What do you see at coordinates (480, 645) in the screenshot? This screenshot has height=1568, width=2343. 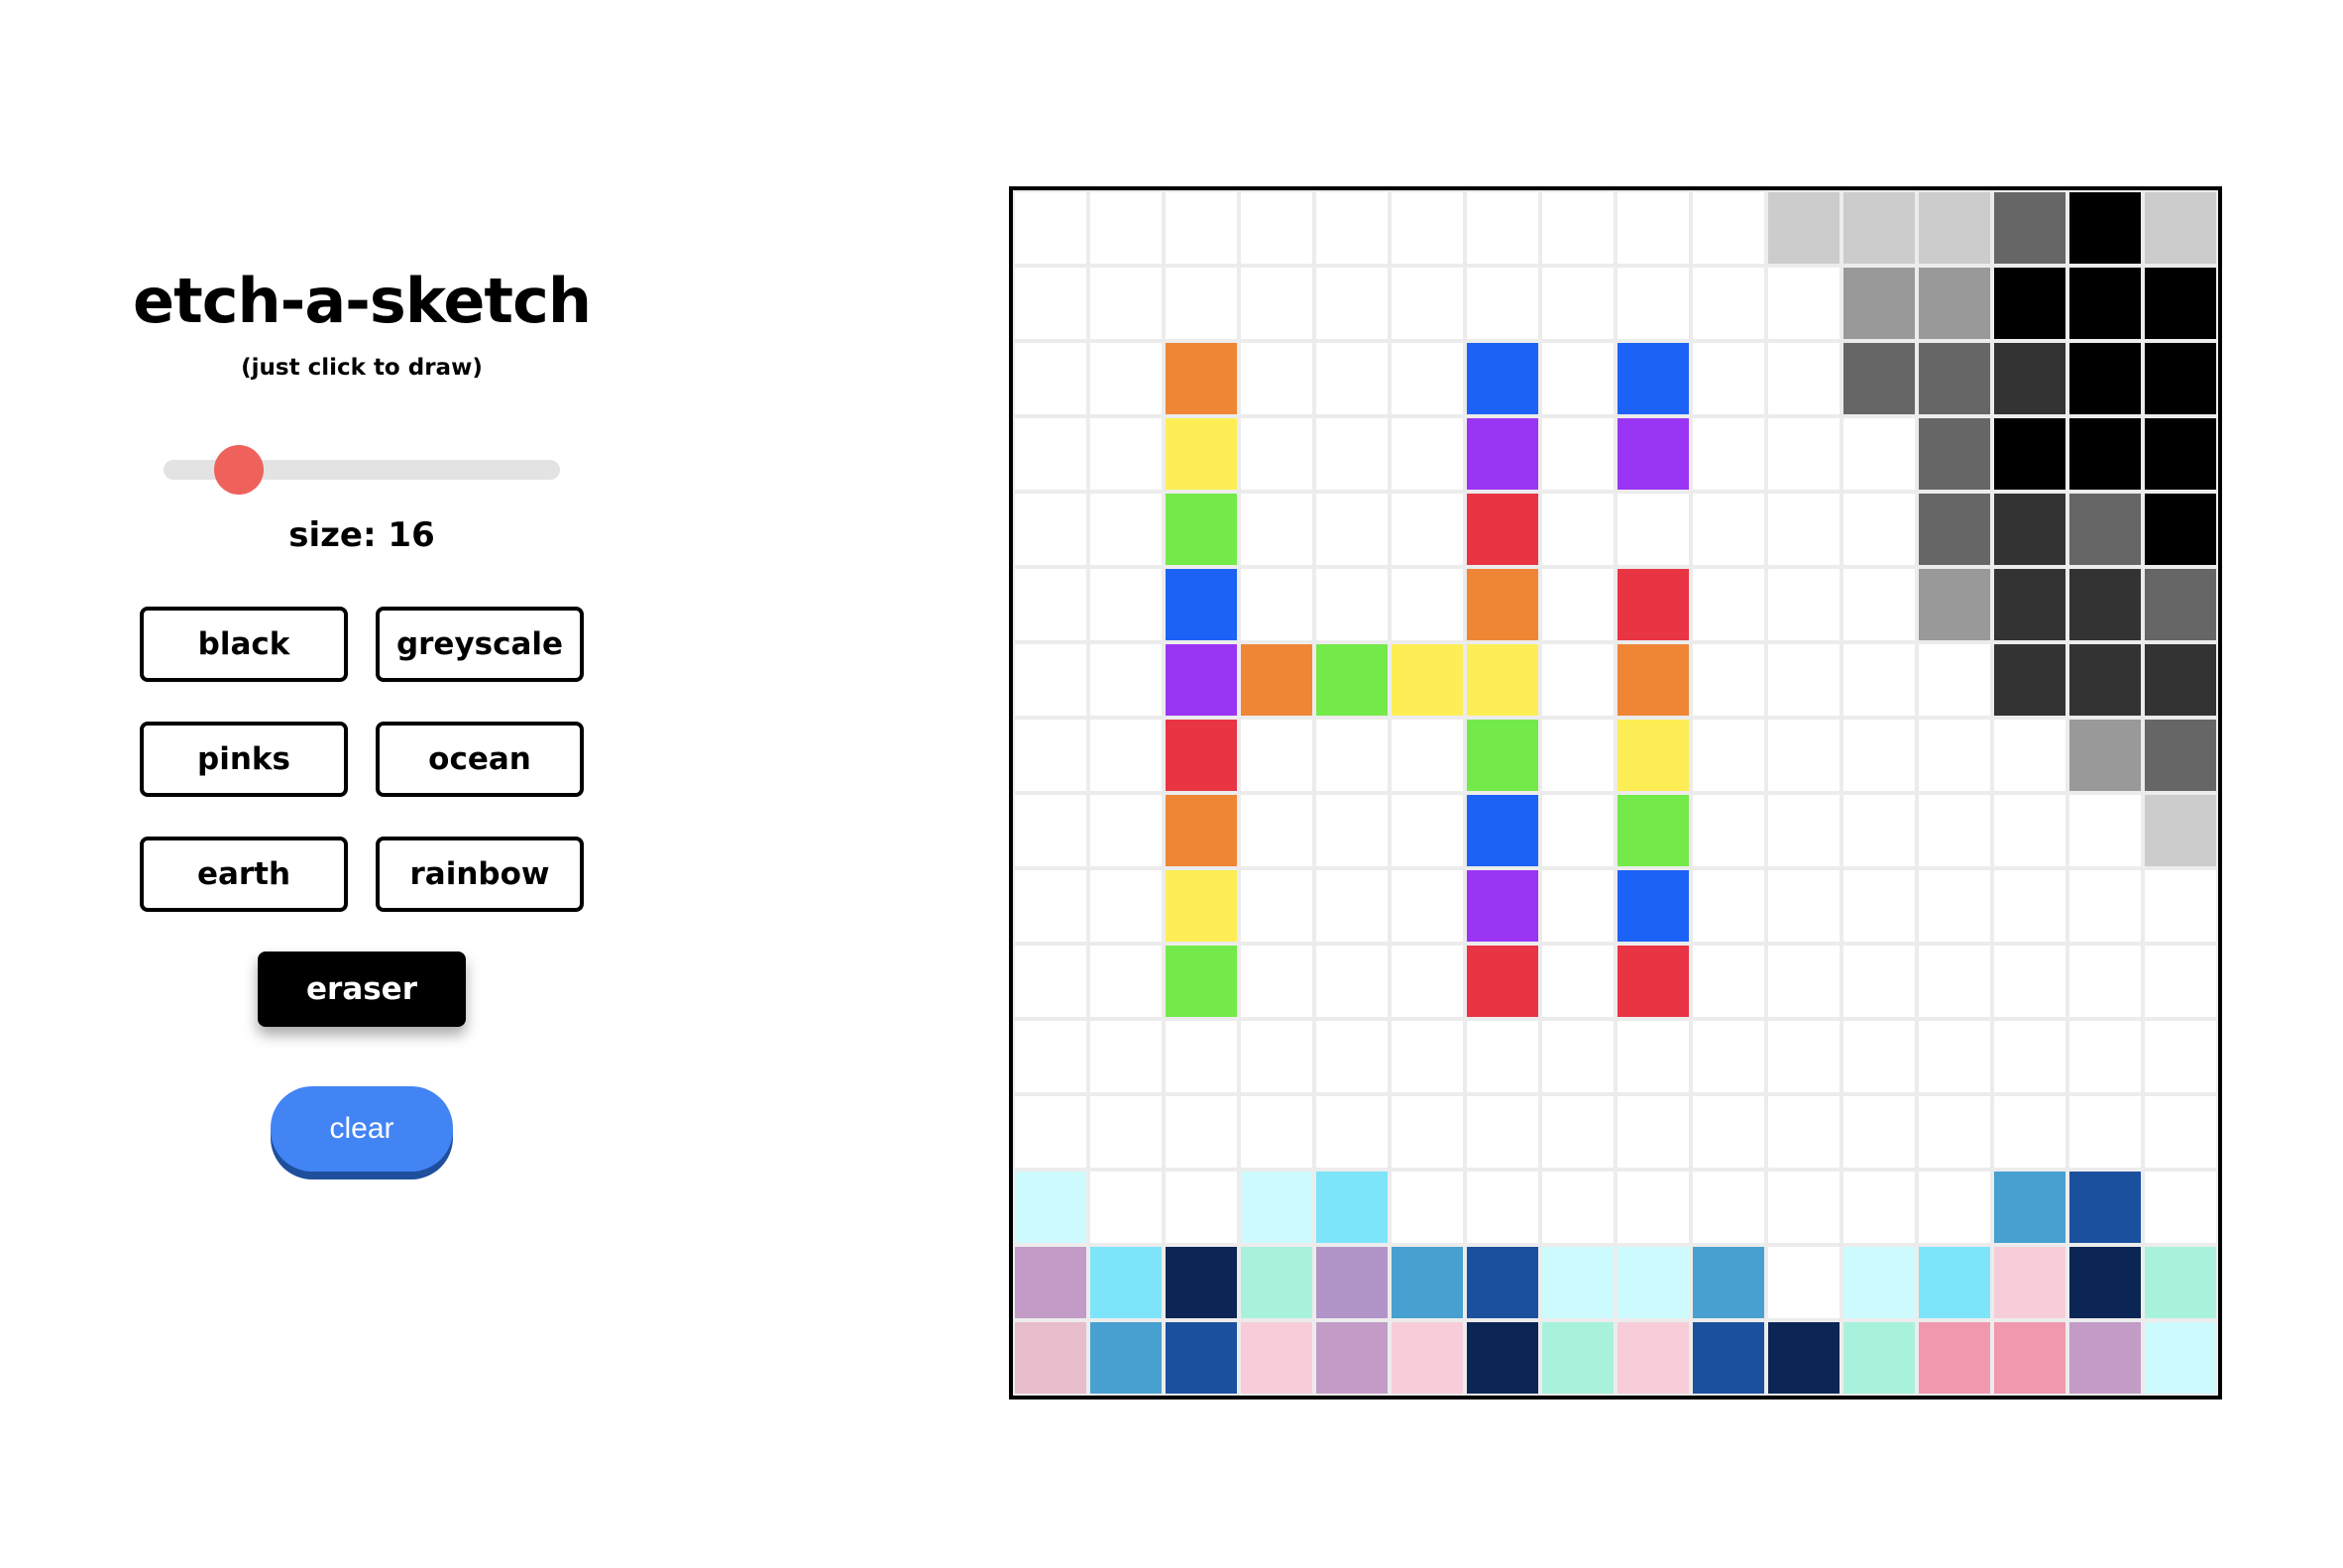 I see `greyscale-button: greyscale` at bounding box center [480, 645].